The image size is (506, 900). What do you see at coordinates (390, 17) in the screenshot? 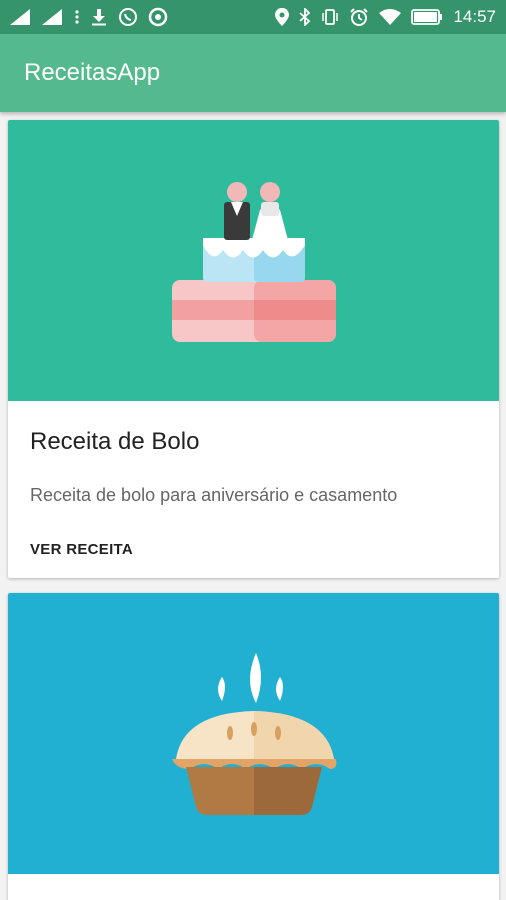
I see `wifi-icon` at bounding box center [390, 17].